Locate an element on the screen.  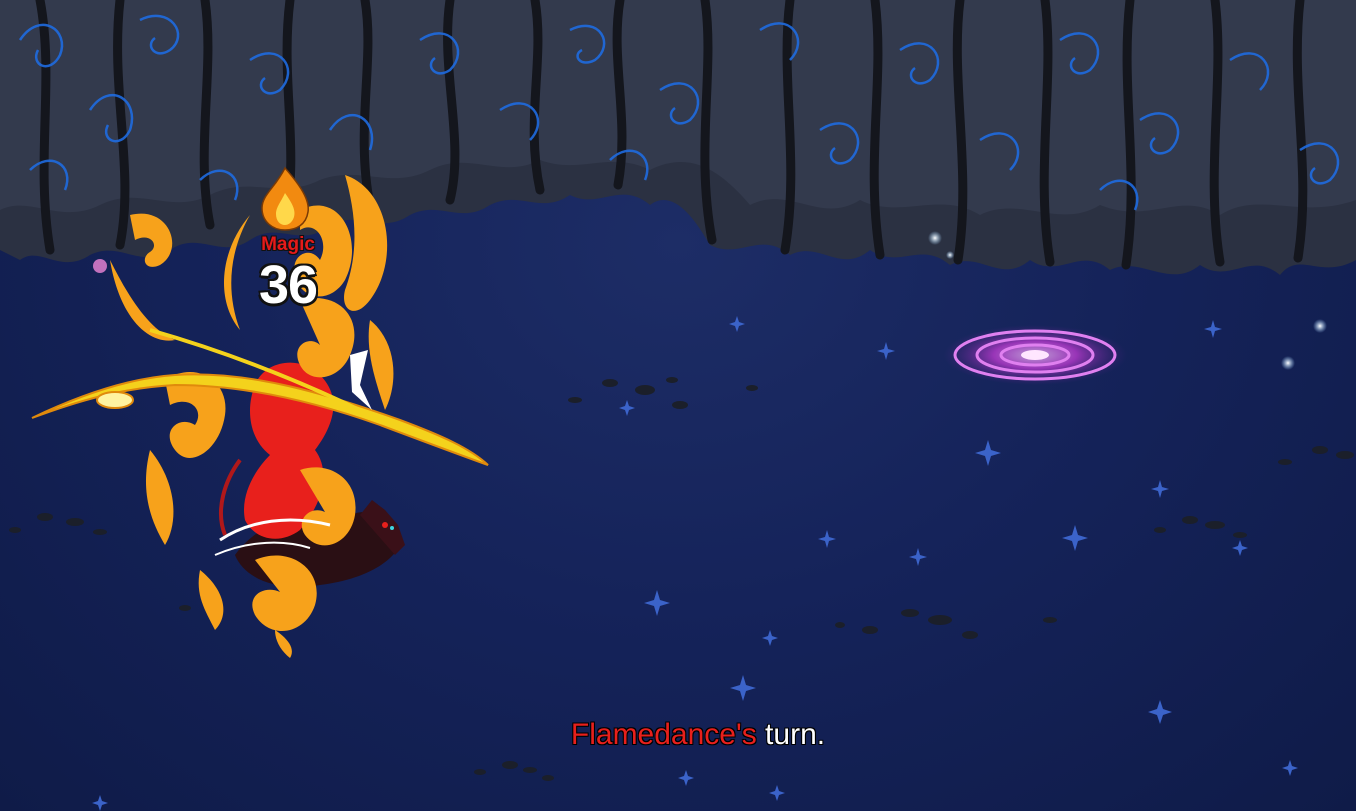
turn-message: Flamedance's turn. is located at coordinates (678, 735).